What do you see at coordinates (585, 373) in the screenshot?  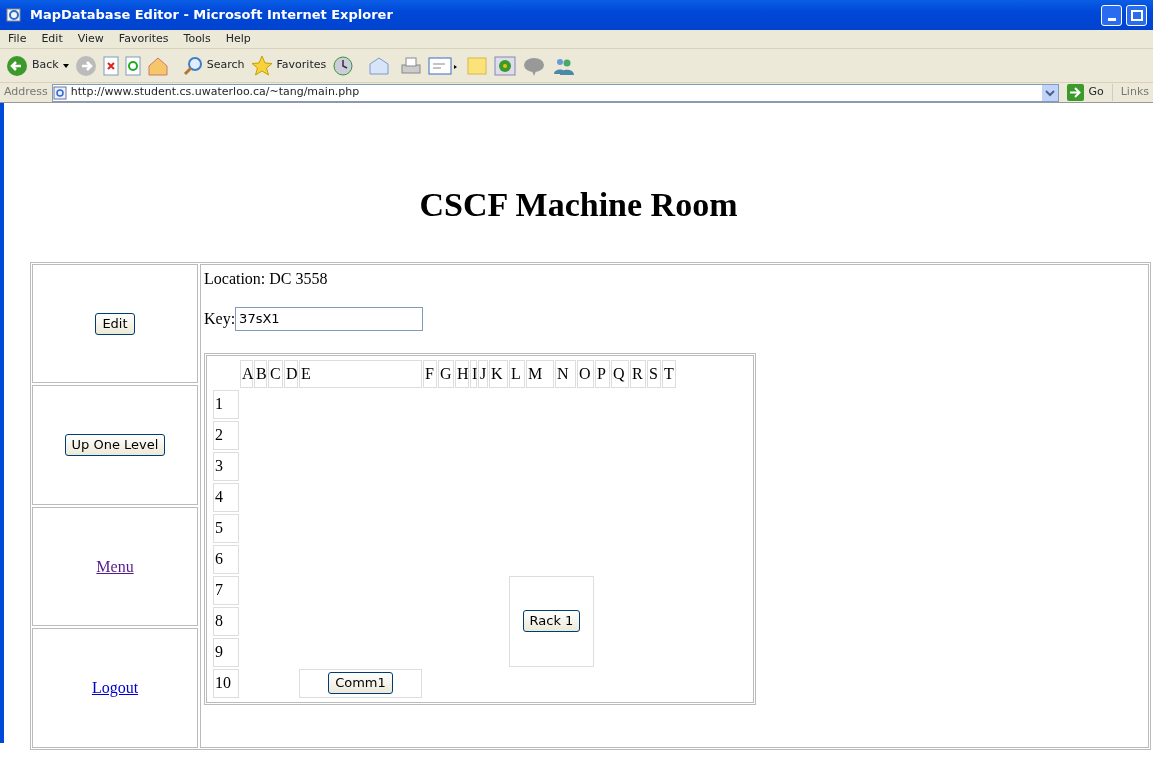 I see `column-header: O` at bounding box center [585, 373].